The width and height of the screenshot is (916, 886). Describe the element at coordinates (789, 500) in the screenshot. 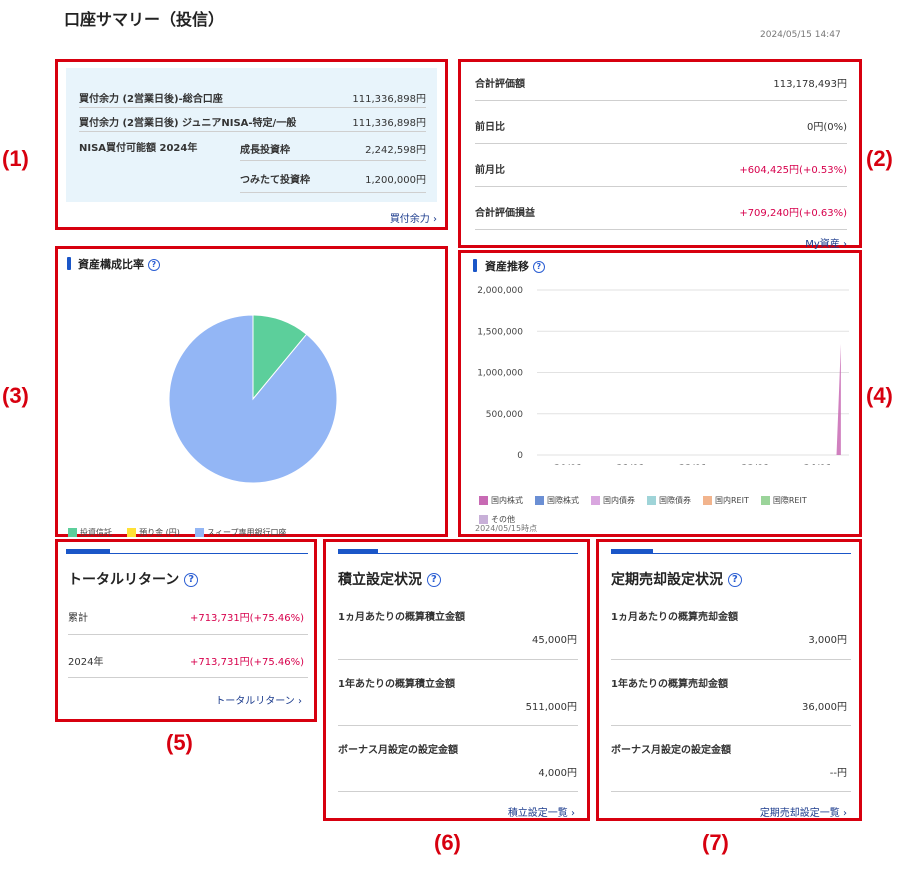

I see `legend-label: 国際REIT` at that location.